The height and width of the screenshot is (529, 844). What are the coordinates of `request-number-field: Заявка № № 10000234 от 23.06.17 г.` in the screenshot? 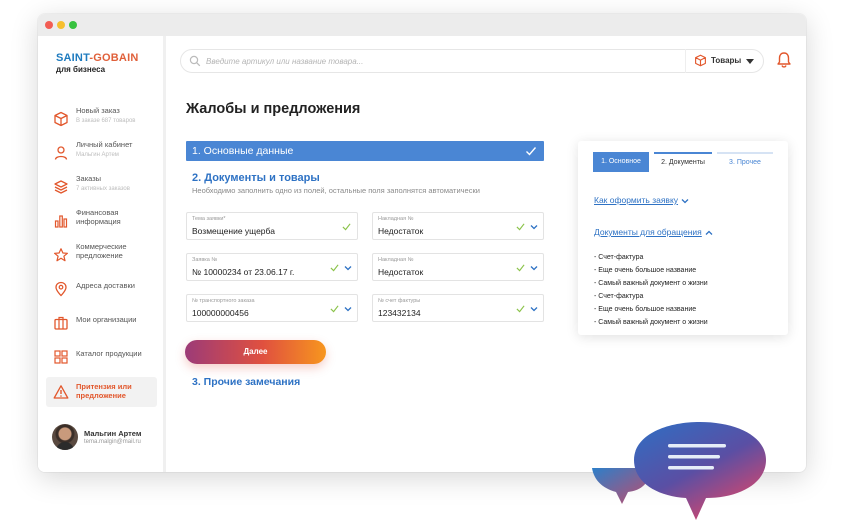 It's located at (272, 267).